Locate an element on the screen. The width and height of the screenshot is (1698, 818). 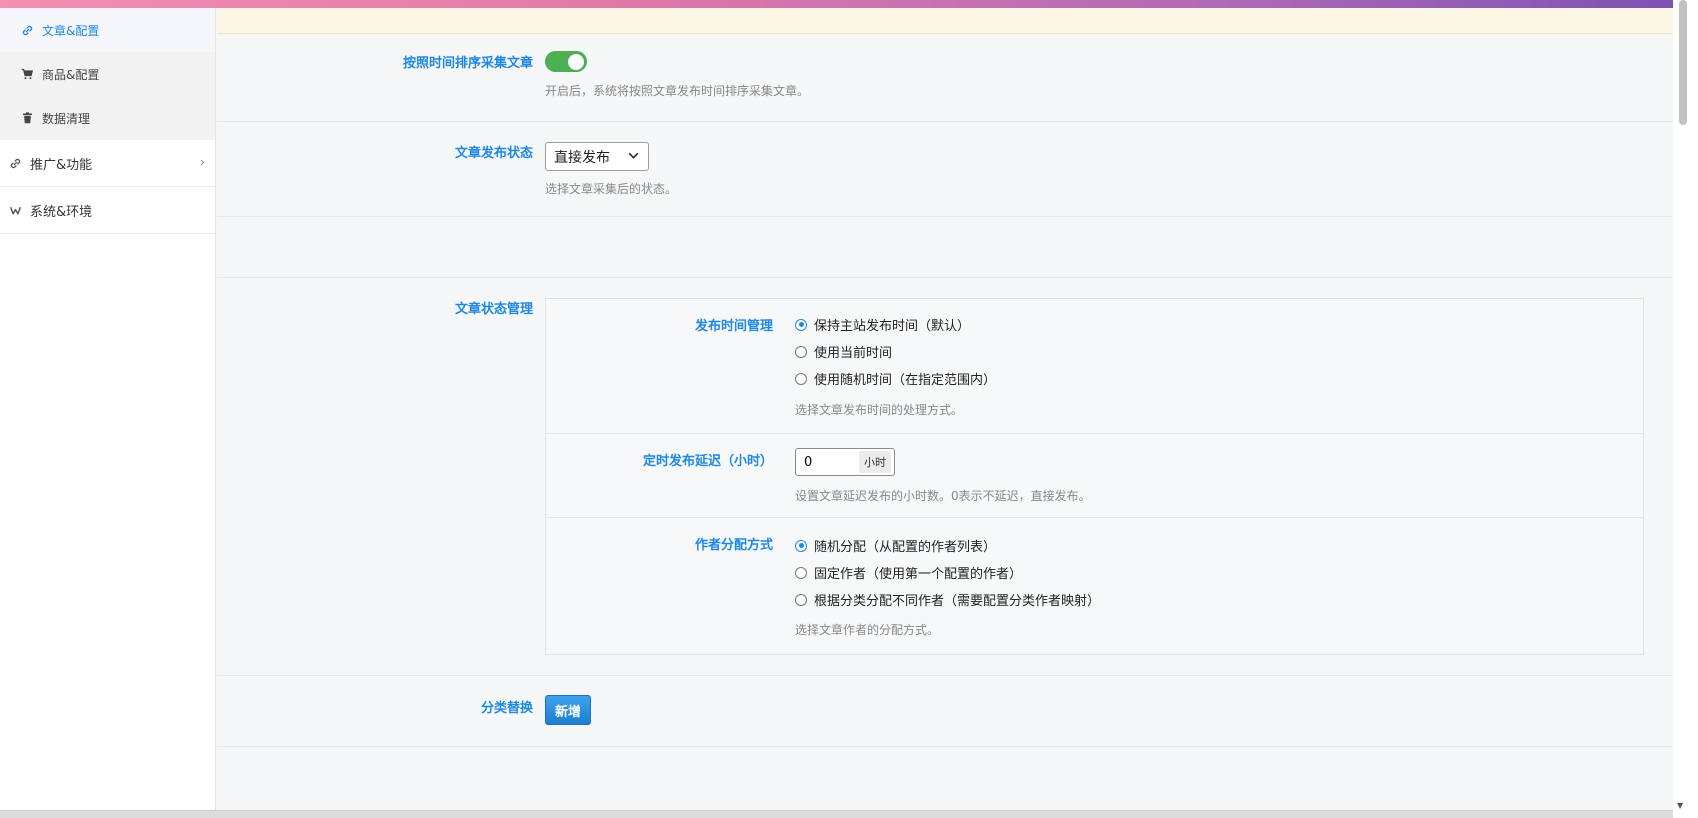
scrollbar-thumb is located at coordinates (1683, 62).